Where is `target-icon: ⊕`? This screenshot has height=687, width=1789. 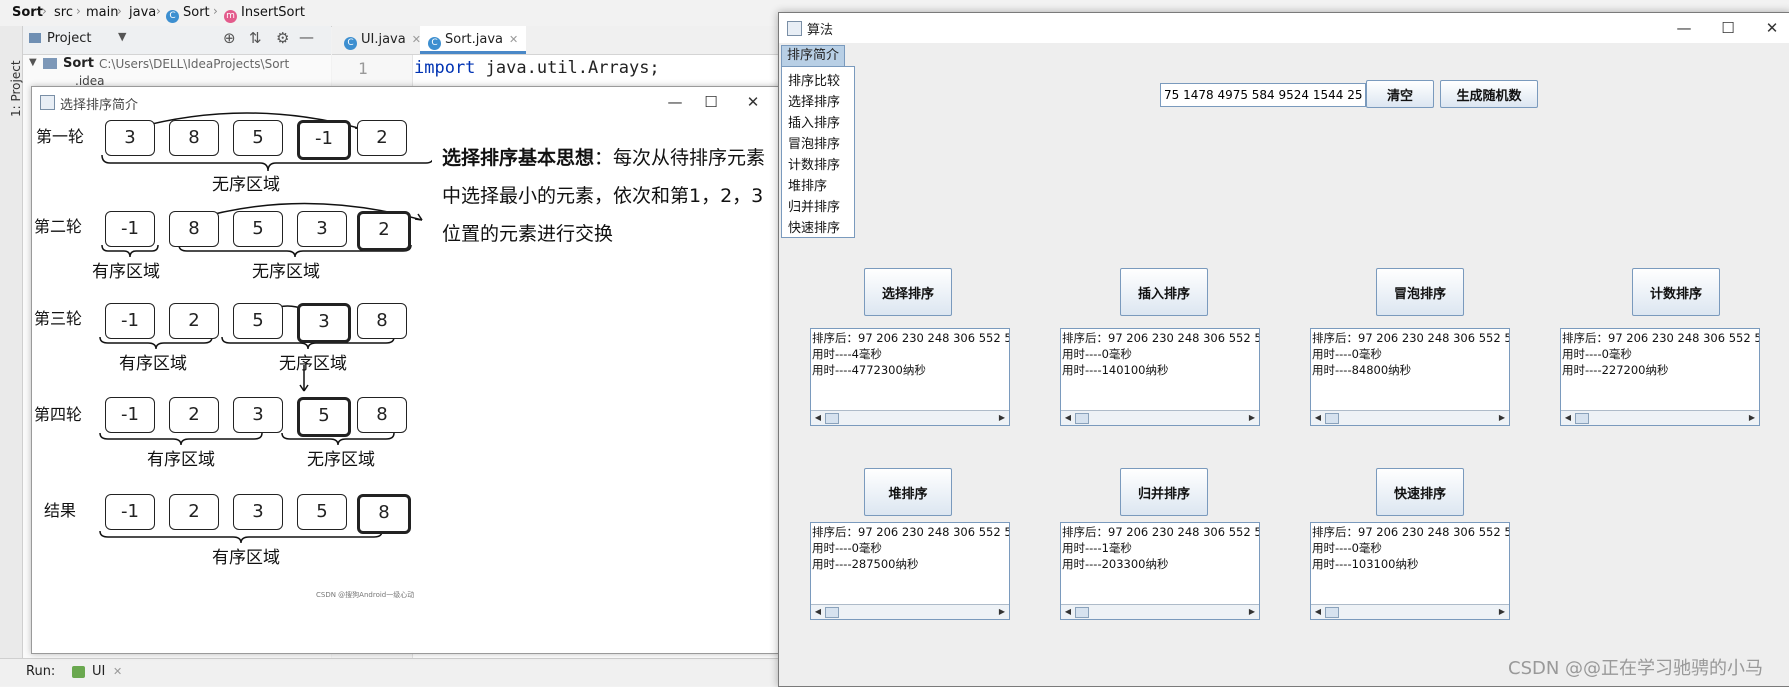 target-icon: ⊕ is located at coordinates (229, 38).